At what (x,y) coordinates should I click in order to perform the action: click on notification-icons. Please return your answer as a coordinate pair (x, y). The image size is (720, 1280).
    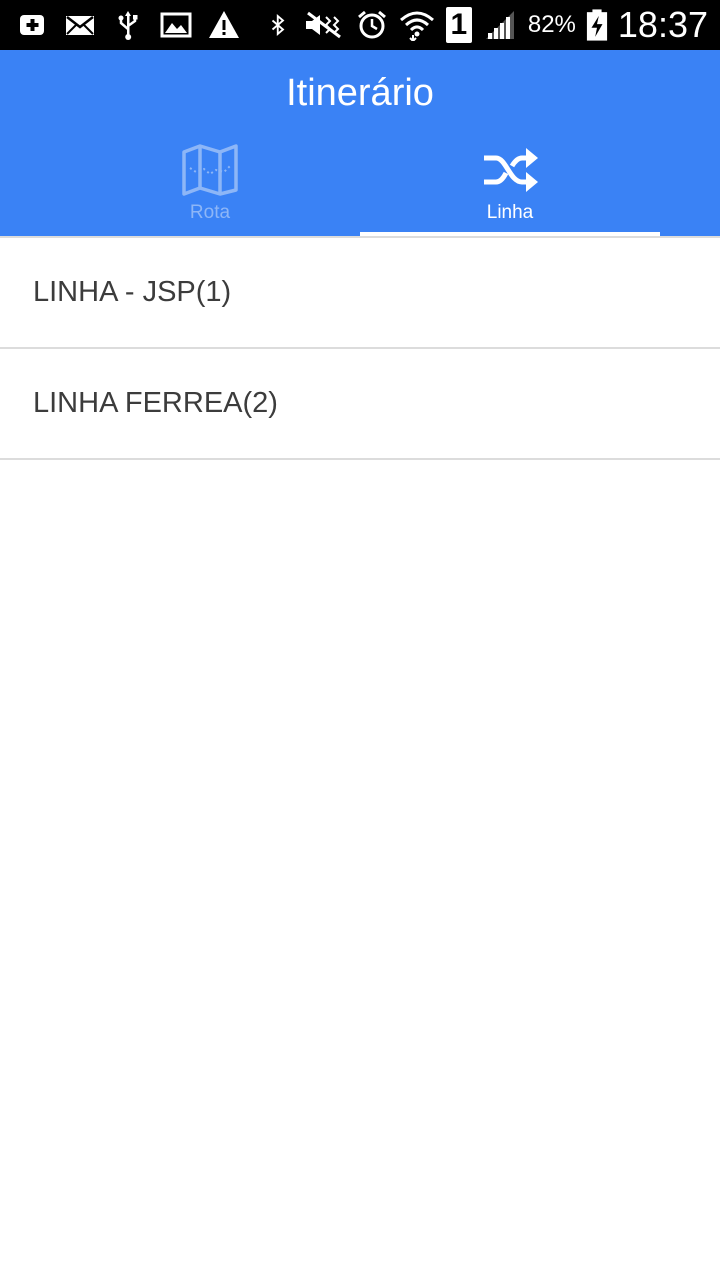
    Looking at the image, I should click on (128, 25).